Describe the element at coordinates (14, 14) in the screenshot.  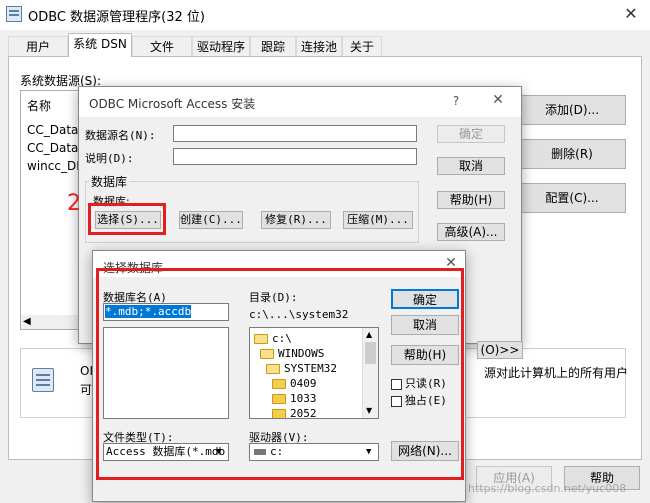
I see `app-icon` at that location.